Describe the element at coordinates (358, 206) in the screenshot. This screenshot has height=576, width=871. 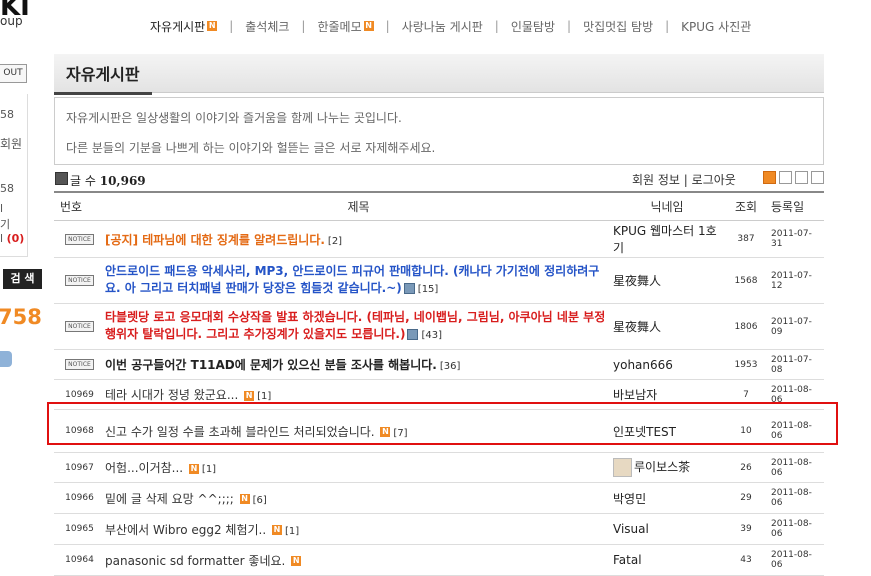
I see `column-header-title: 제목` at that location.